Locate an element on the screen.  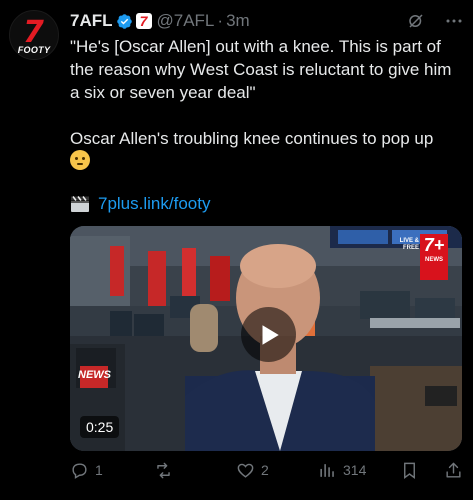
grimacing-face-emoji is located at coordinates (80, 160).